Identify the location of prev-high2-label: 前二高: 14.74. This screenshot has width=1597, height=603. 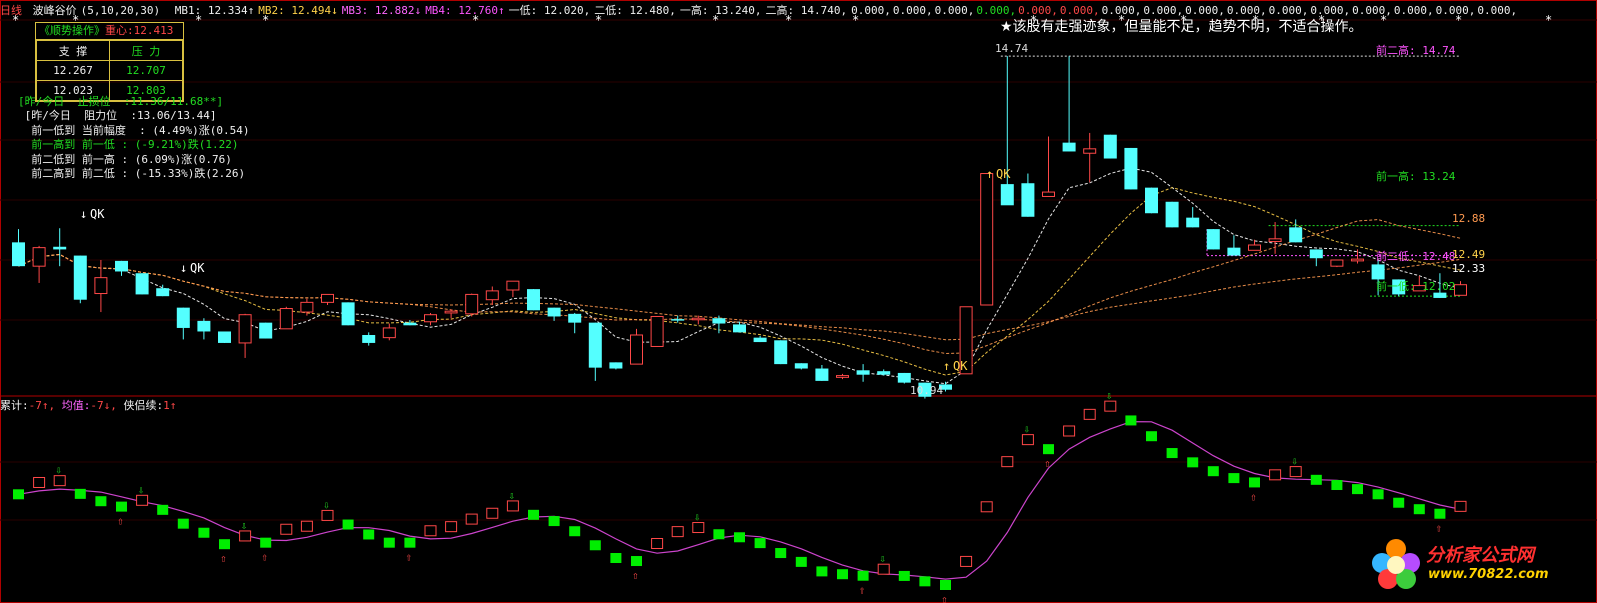
(1416, 50).